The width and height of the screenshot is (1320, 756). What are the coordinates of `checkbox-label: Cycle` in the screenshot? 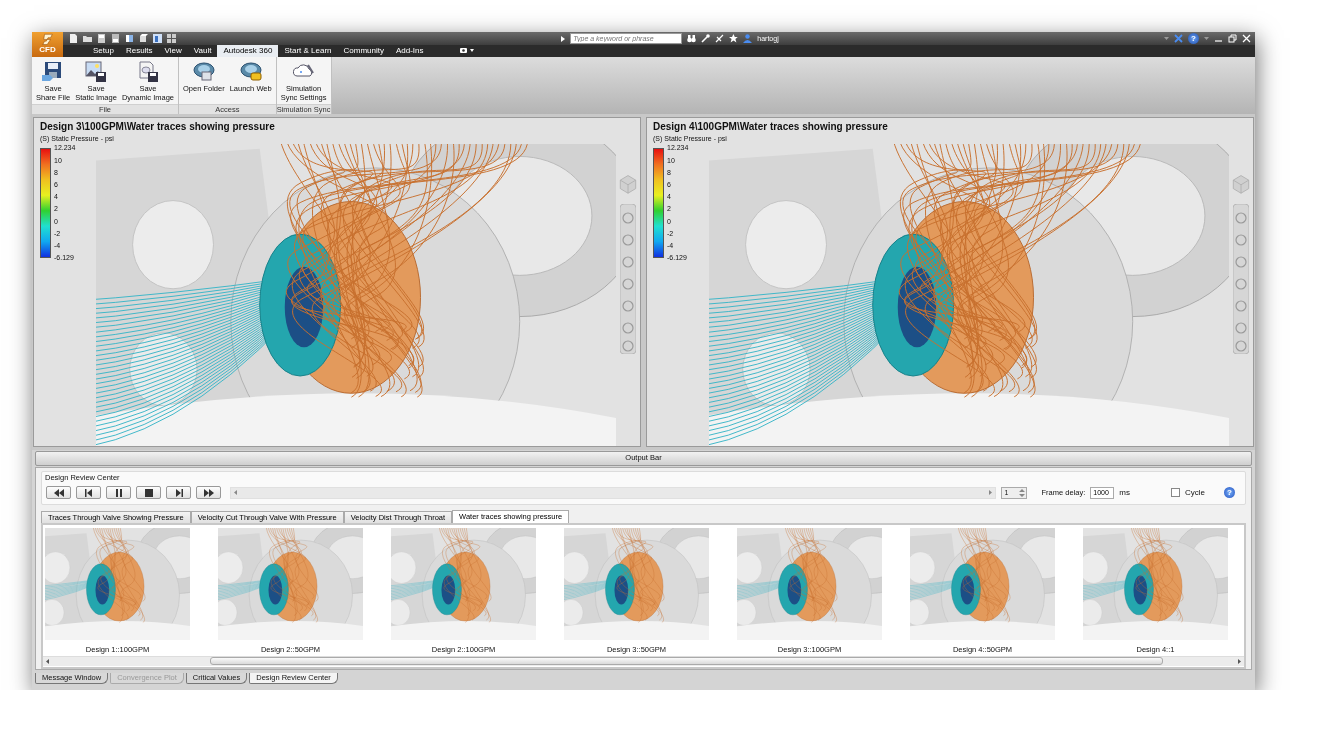 It's located at (1195, 493).